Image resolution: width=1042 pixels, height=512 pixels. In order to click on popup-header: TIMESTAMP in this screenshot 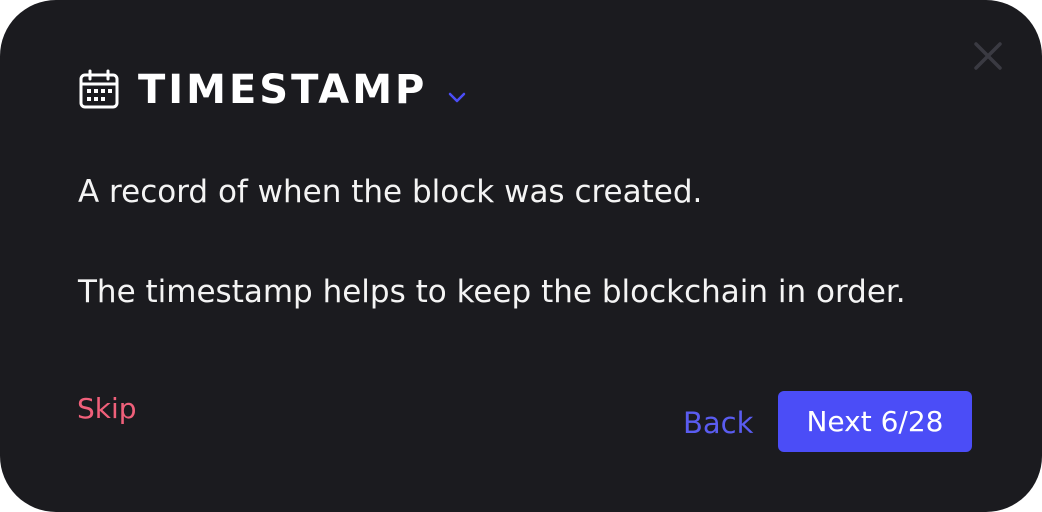, I will do `click(273, 90)`.